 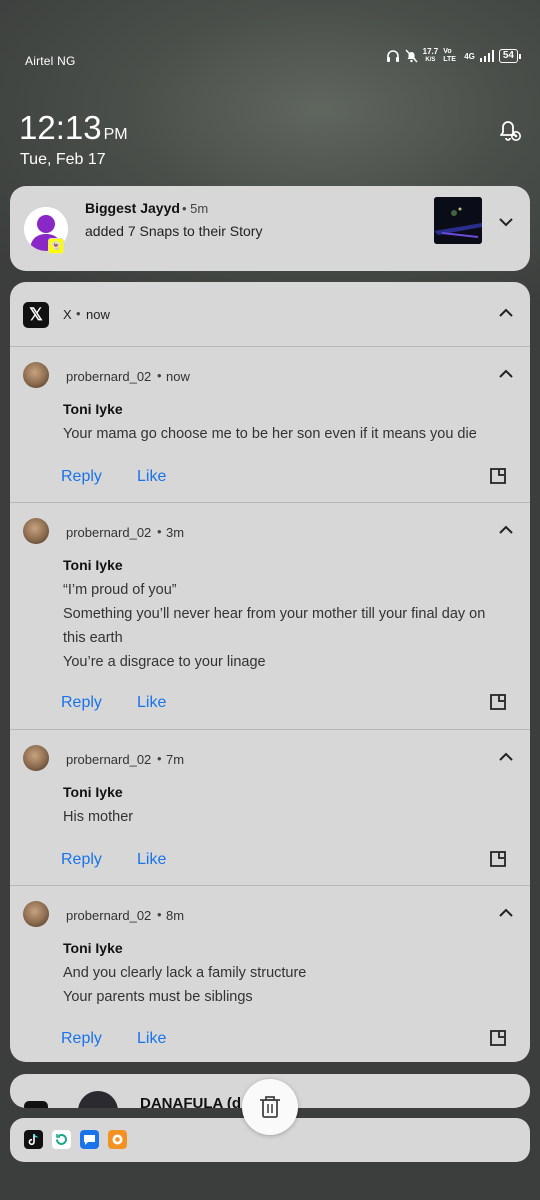 I want to click on orange-app-icon, so click(x=117, y=1139).